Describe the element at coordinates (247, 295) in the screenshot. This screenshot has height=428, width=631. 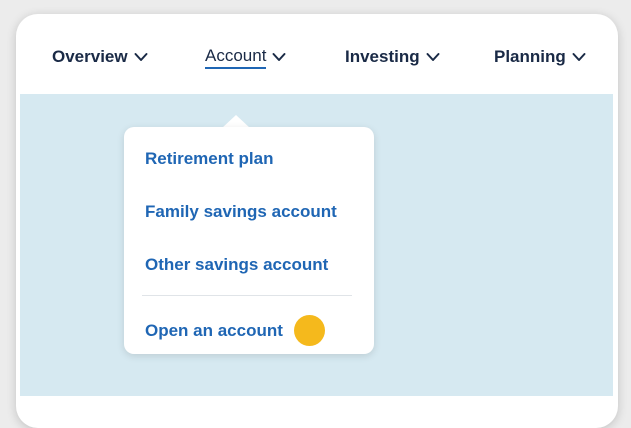
I see `menu-divider` at that location.